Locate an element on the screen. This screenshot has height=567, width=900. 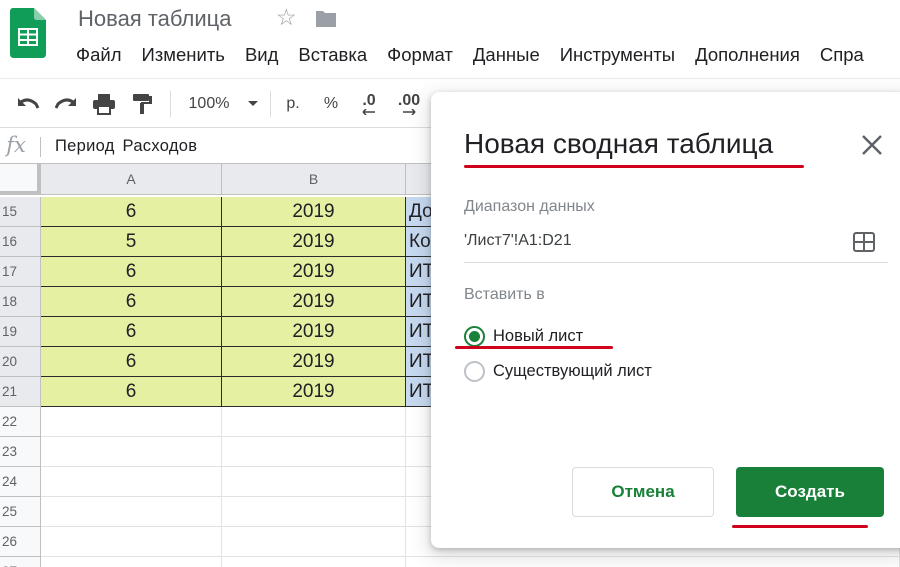
document-title: Новая таблица is located at coordinates (154, 19).